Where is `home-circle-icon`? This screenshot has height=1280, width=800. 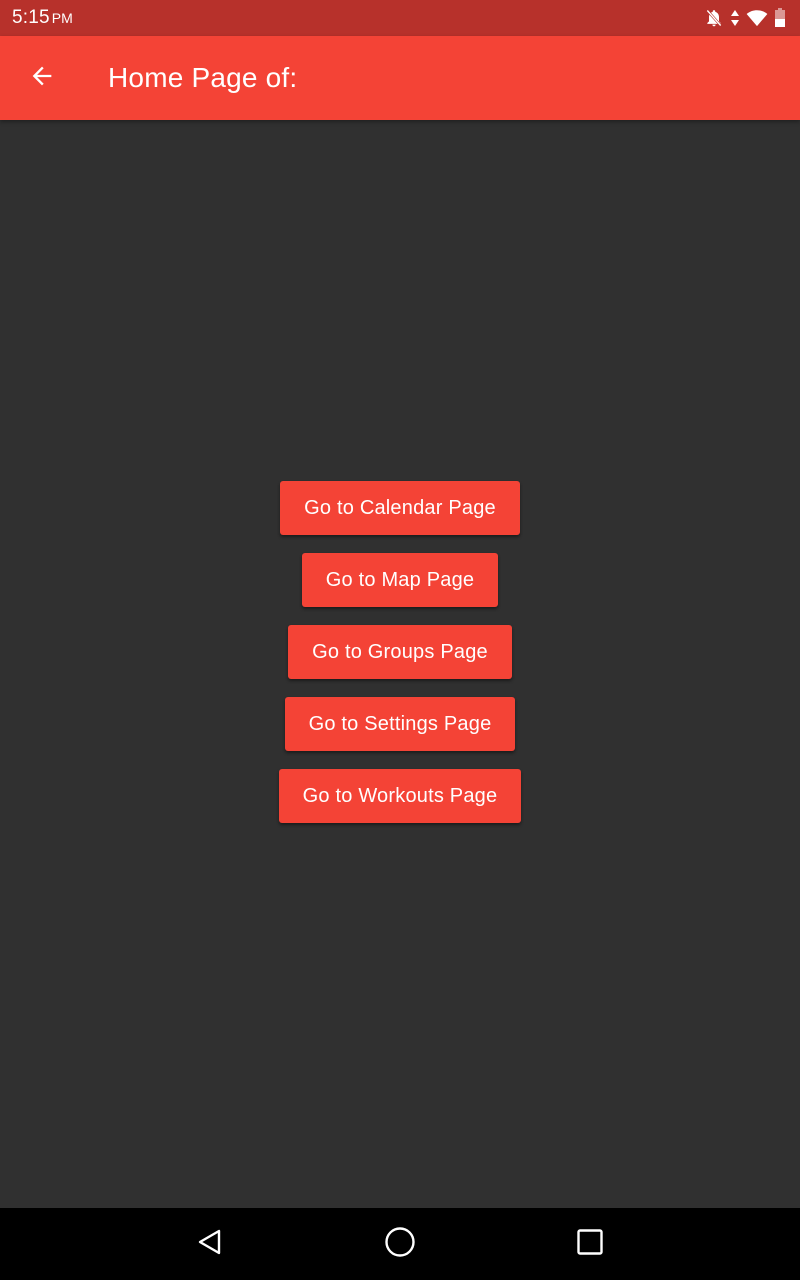
home-circle-icon is located at coordinates (400, 1244).